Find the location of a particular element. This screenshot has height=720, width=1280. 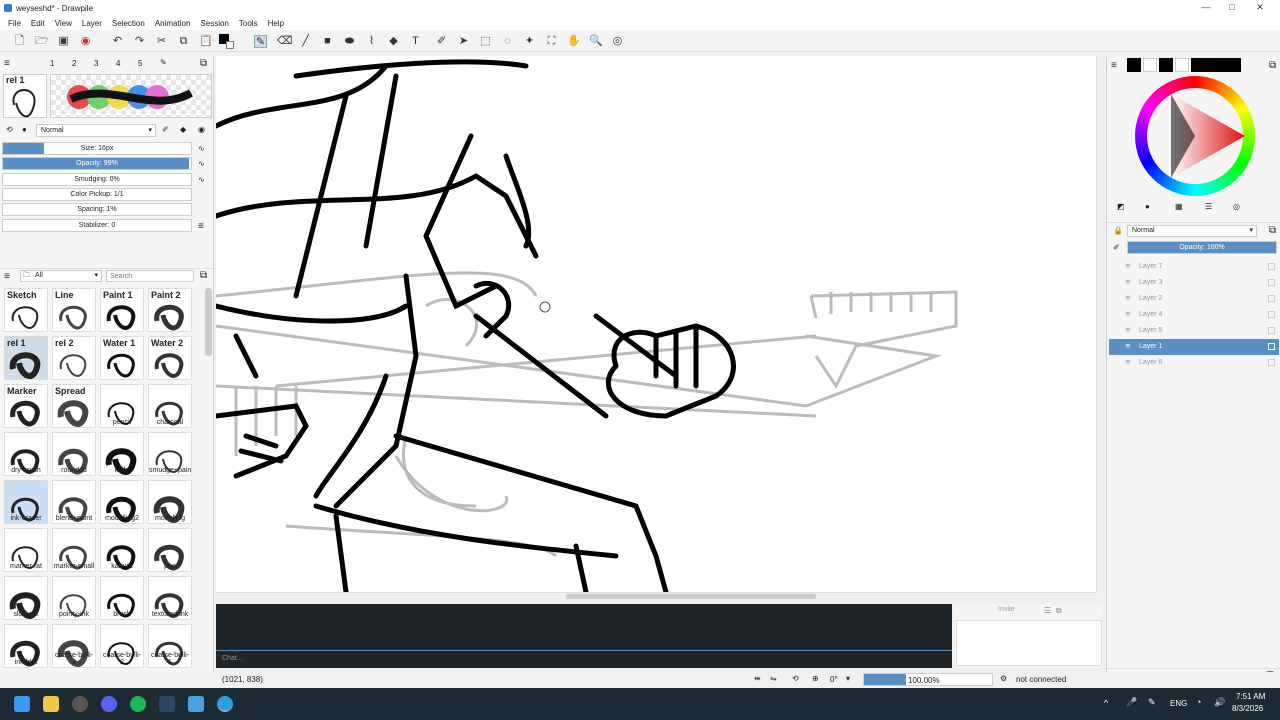

brush-preset: slow-ink is located at coordinates (26, 598).